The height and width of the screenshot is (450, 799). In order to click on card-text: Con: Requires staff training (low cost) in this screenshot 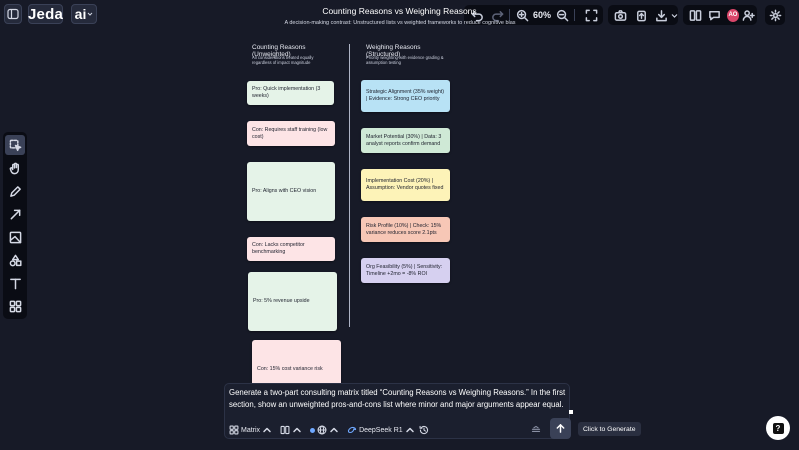, I will do `click(290, 133)`.